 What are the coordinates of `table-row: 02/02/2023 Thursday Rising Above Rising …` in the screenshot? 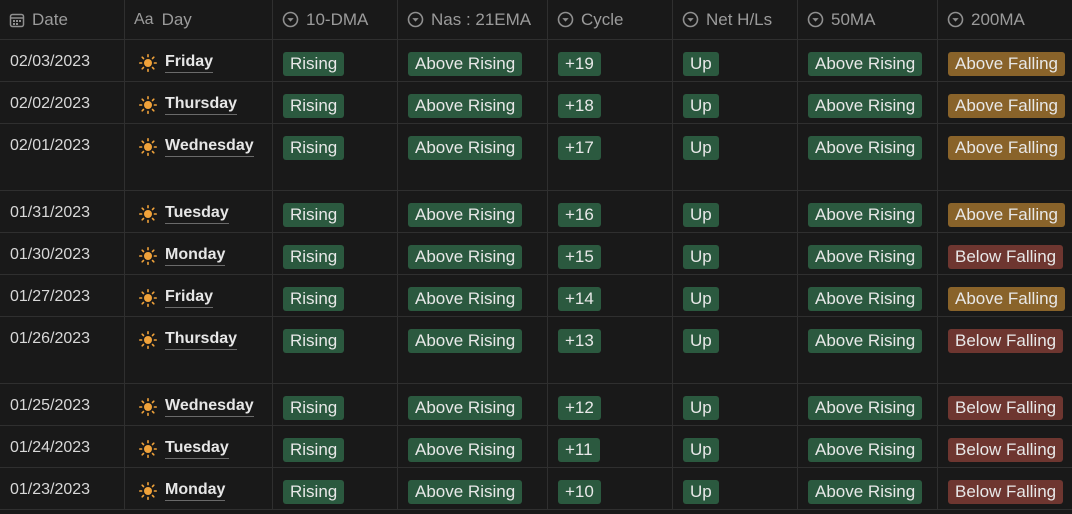 It's located at (536, 103).